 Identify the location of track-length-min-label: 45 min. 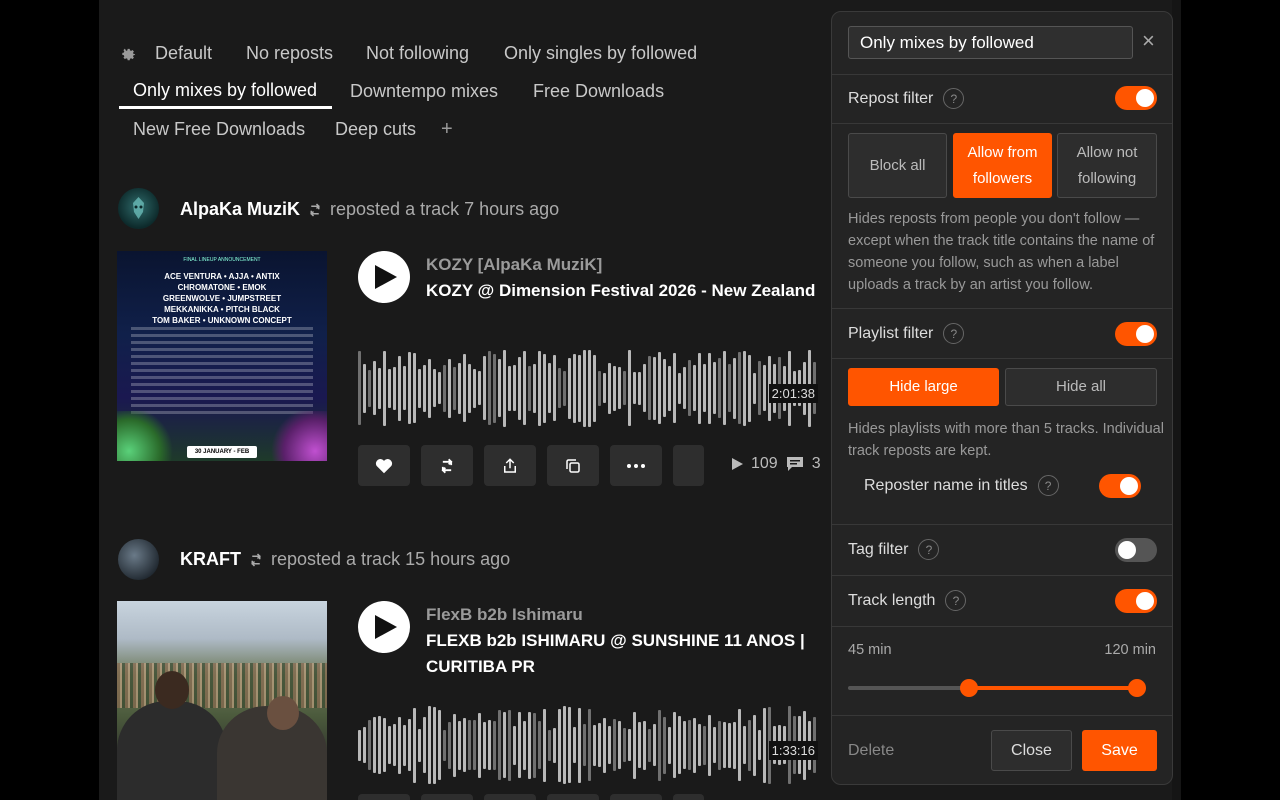
(870, 650).